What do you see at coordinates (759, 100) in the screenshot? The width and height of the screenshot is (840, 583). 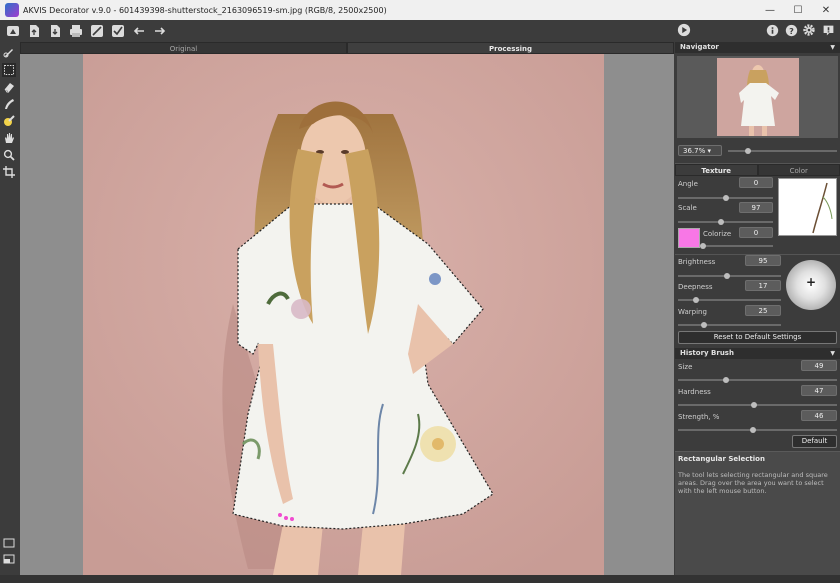 I see `thumbnail-image` at bounding box center [759, 100].